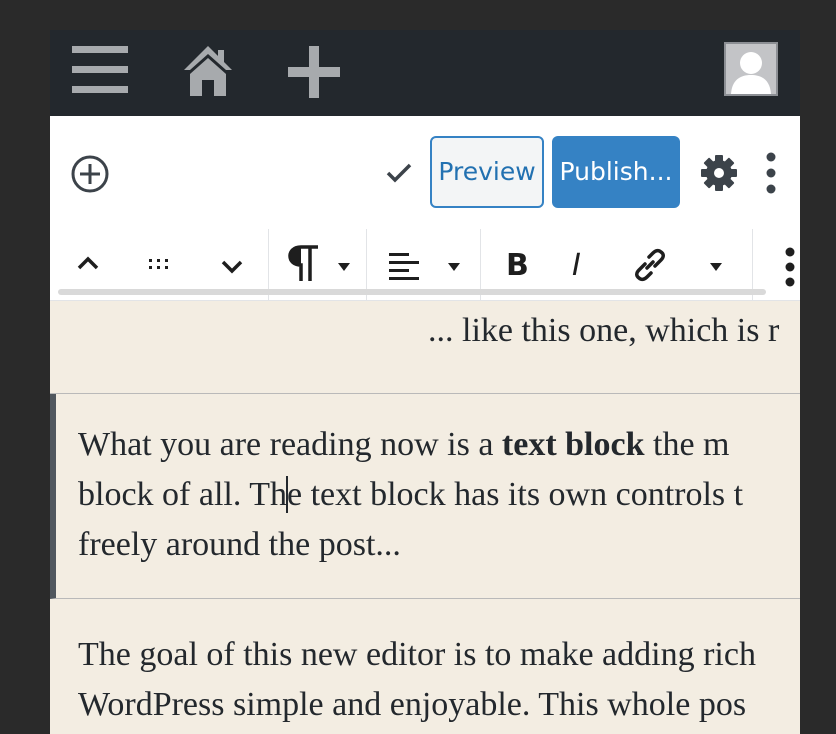  What do you see at coordinates (487, 172) in the screenshot?
I see `preview-button: Preview` at bounding box center [487, 172].